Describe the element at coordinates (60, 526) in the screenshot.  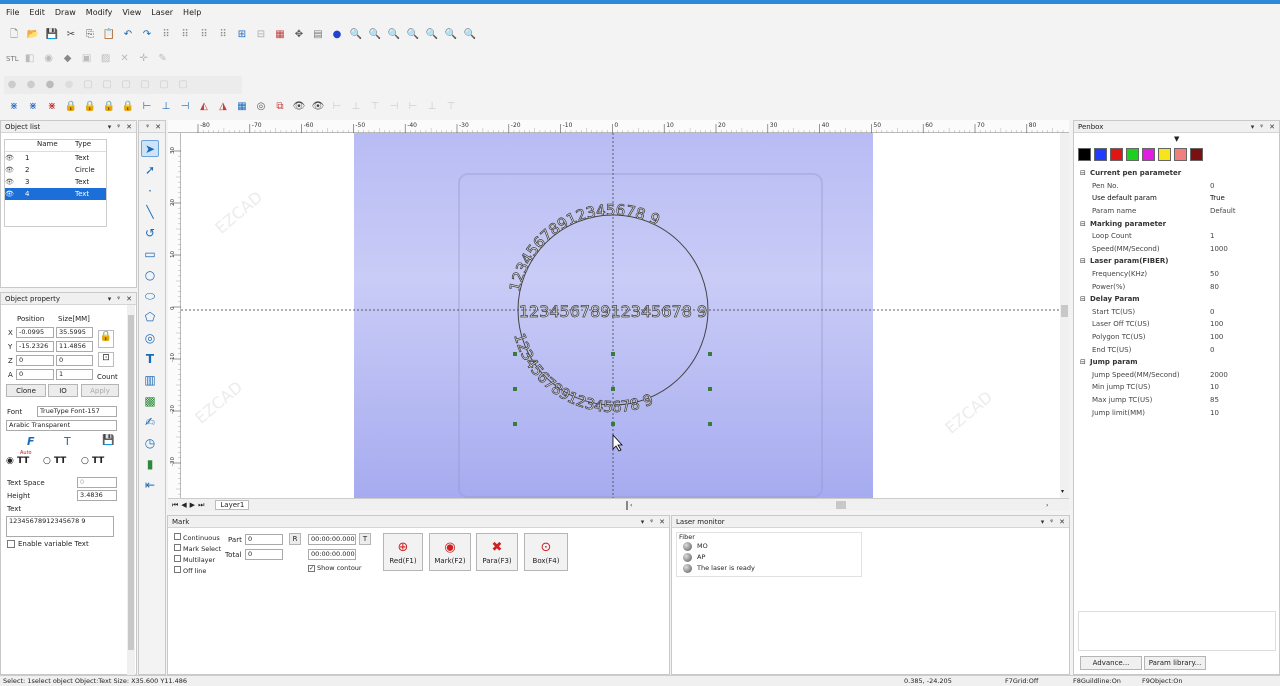
I see `text-content-input: 12345678912345678 9` at that location.